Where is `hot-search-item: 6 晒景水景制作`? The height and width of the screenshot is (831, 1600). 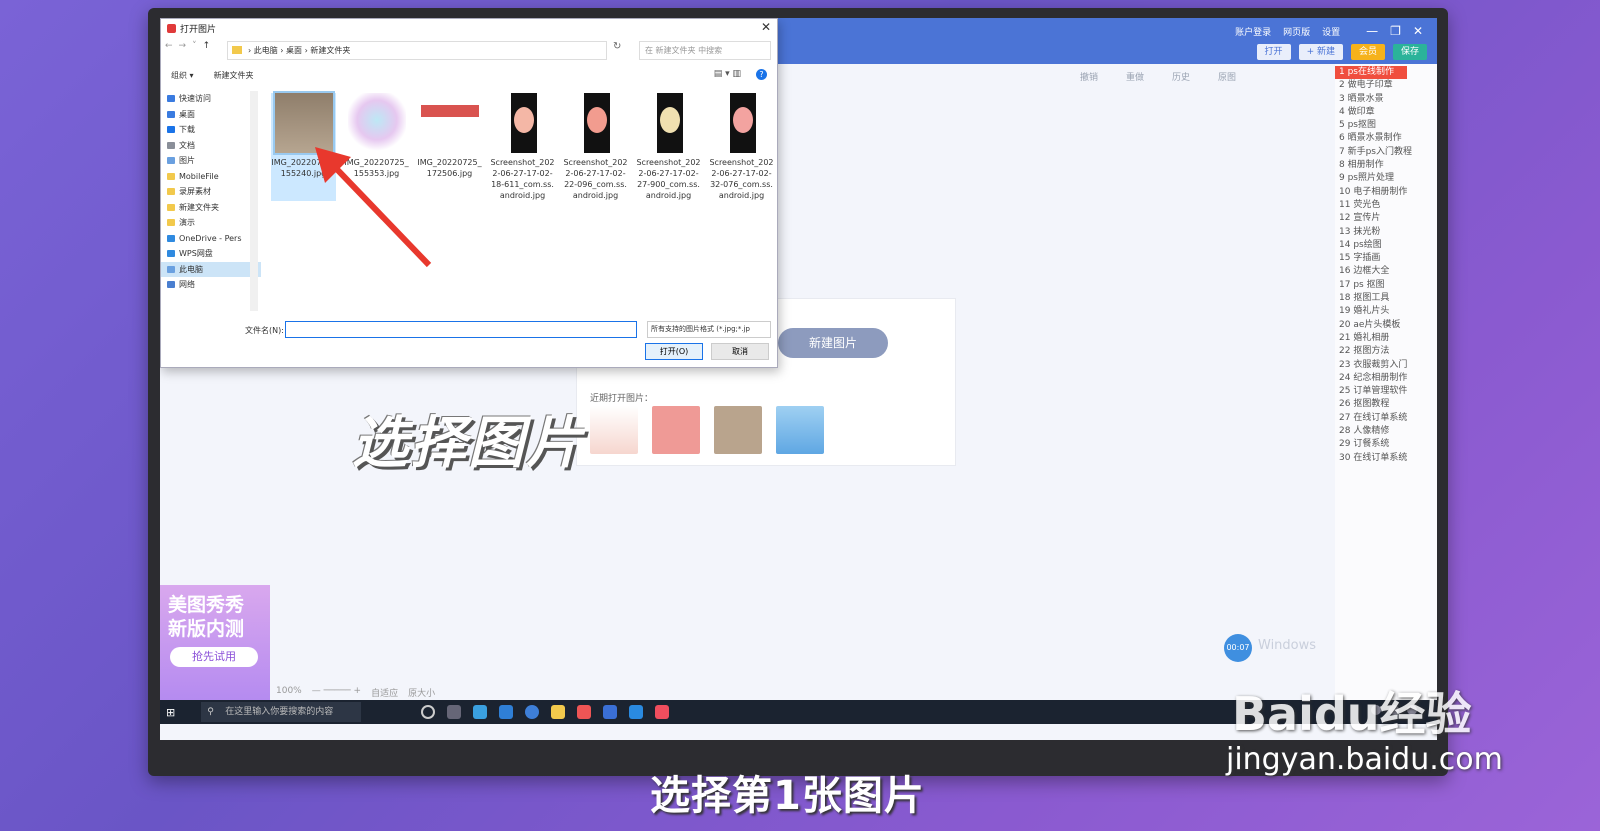
hot-search-item: 6 晒景水景制作 is located at coordinates (1386, 138).